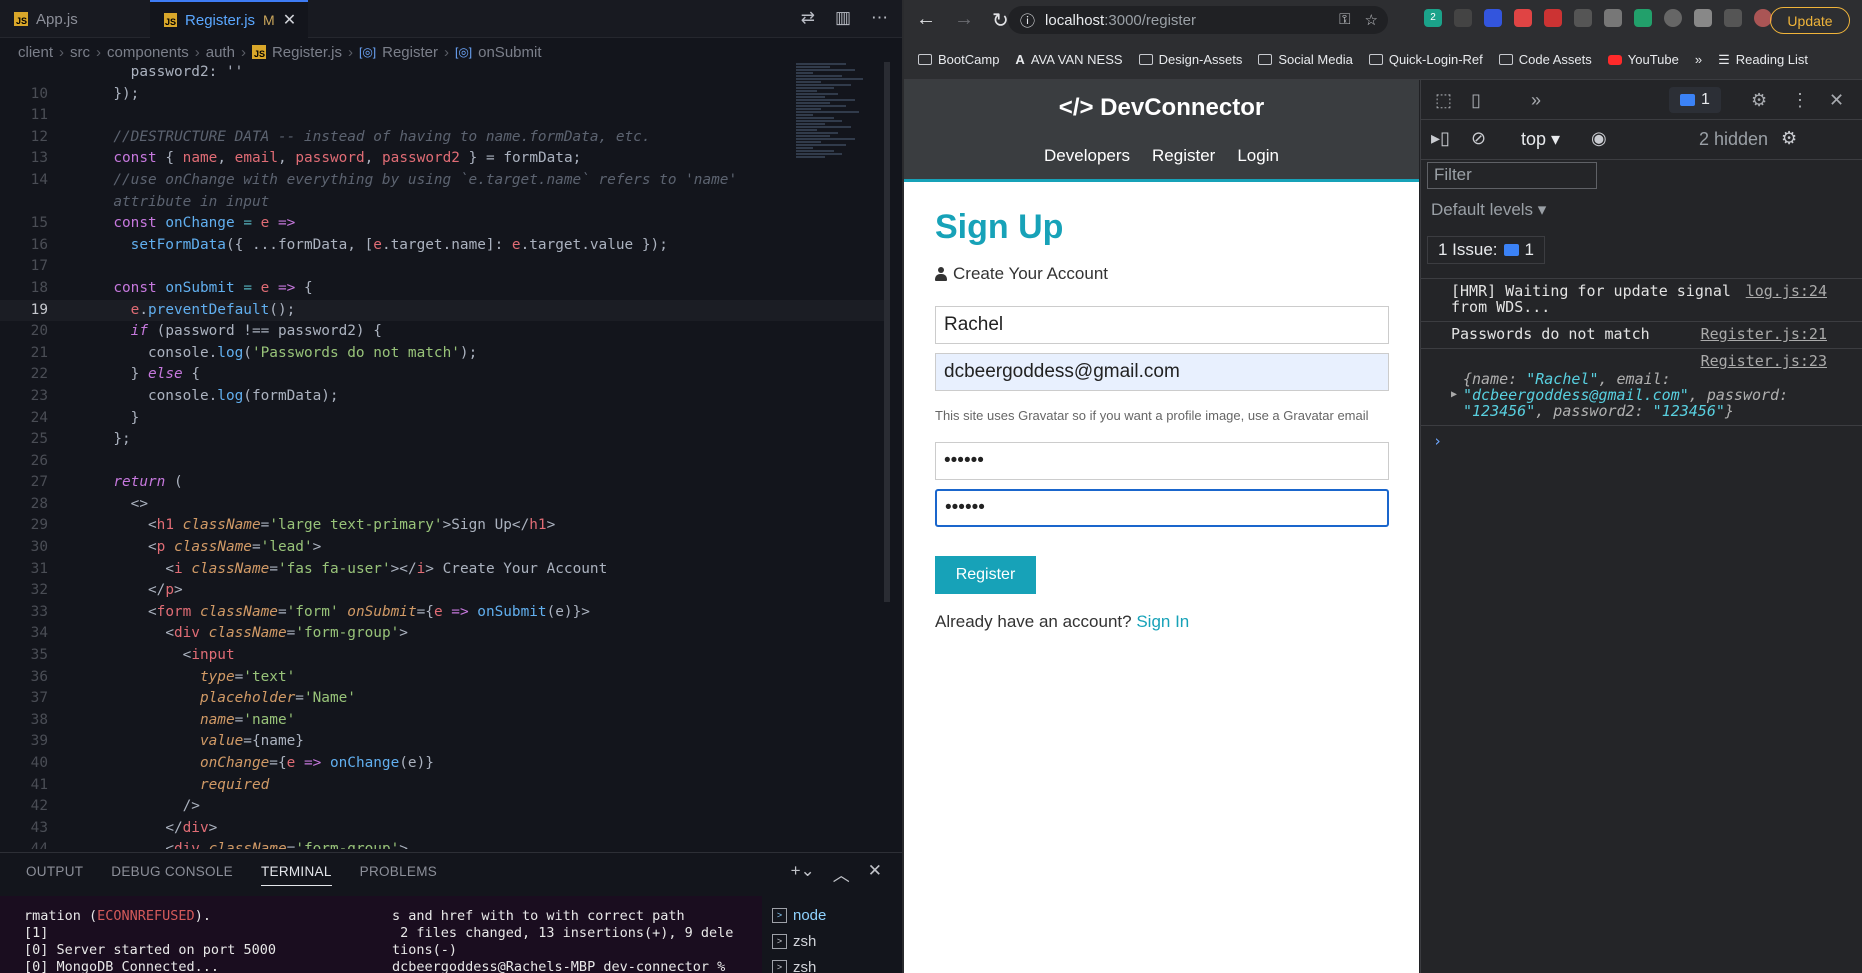 This screenshot has width=1862, height=973. Describe the element at coordinates (1000, 20) in the screenshot. I see `reload-icon: ↻` at that location.